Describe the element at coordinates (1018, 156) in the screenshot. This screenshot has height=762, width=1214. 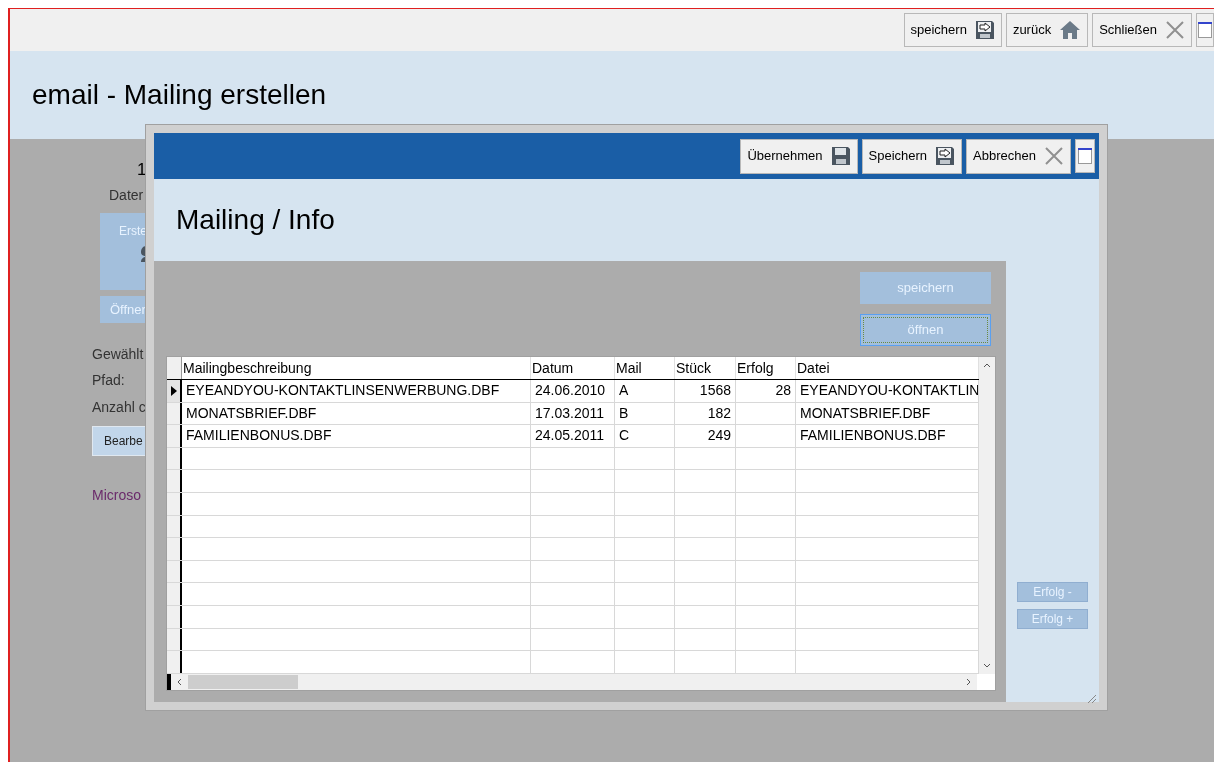
I see `toolbar-button: Abbrechen` at that location.